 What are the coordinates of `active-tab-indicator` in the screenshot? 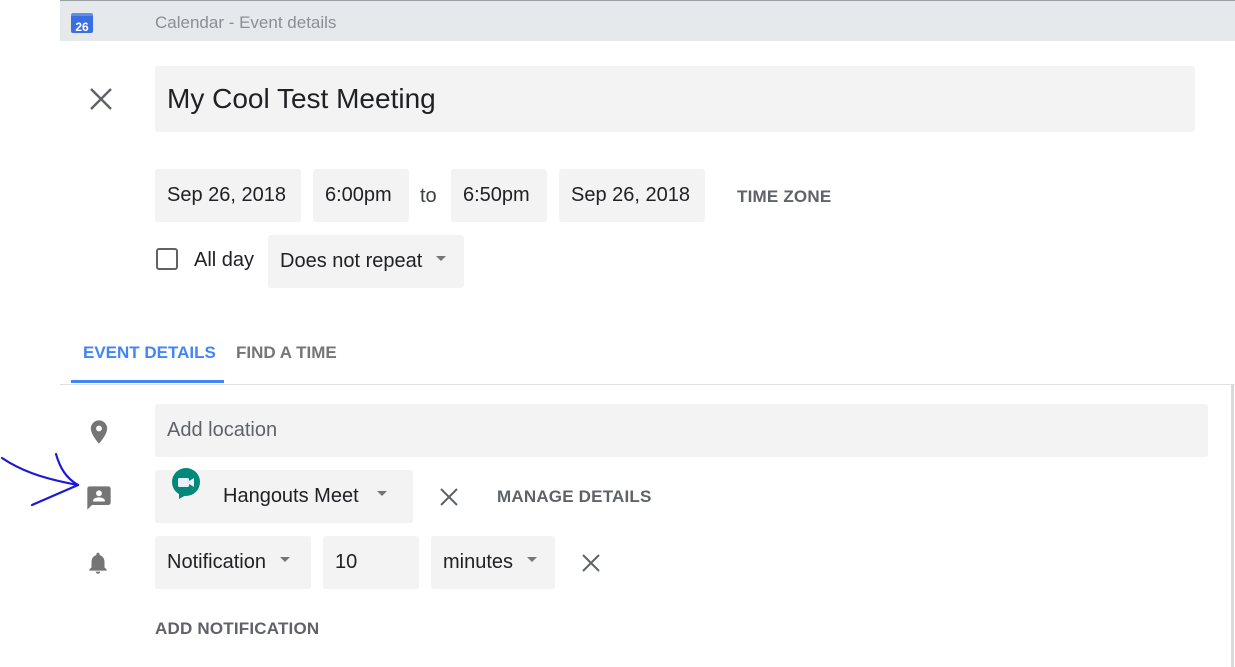 It's located at (147, 381).